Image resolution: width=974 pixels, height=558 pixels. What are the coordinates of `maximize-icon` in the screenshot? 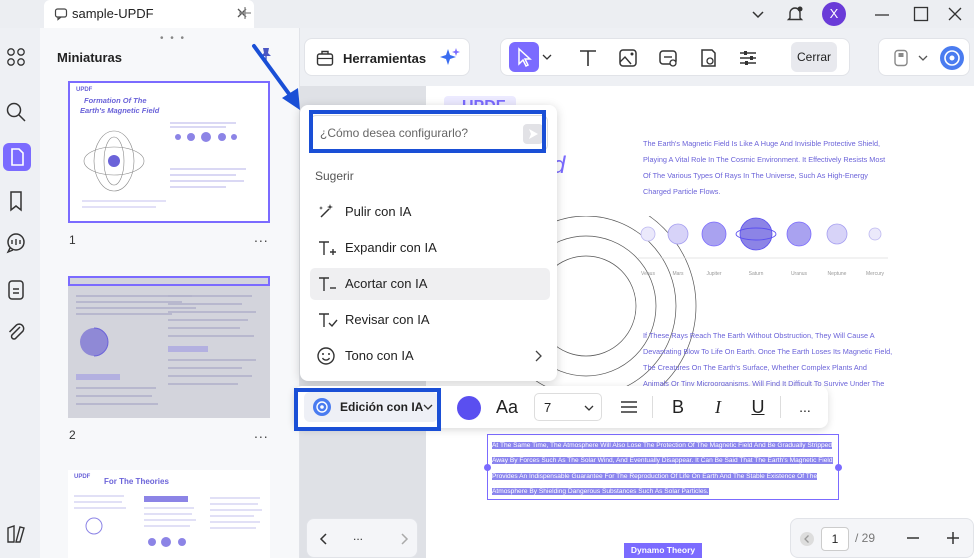 It's located at (921, 14).